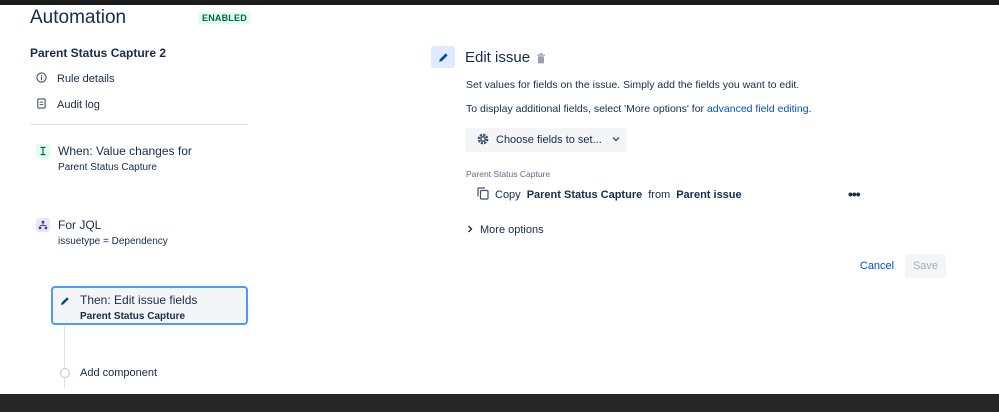 The width and height of the screenshot is (999, 412). Describe the element at coordinates (758, 109) in the screenshot. I see `advanced-field-editing-link: advanced field editing` at that location.